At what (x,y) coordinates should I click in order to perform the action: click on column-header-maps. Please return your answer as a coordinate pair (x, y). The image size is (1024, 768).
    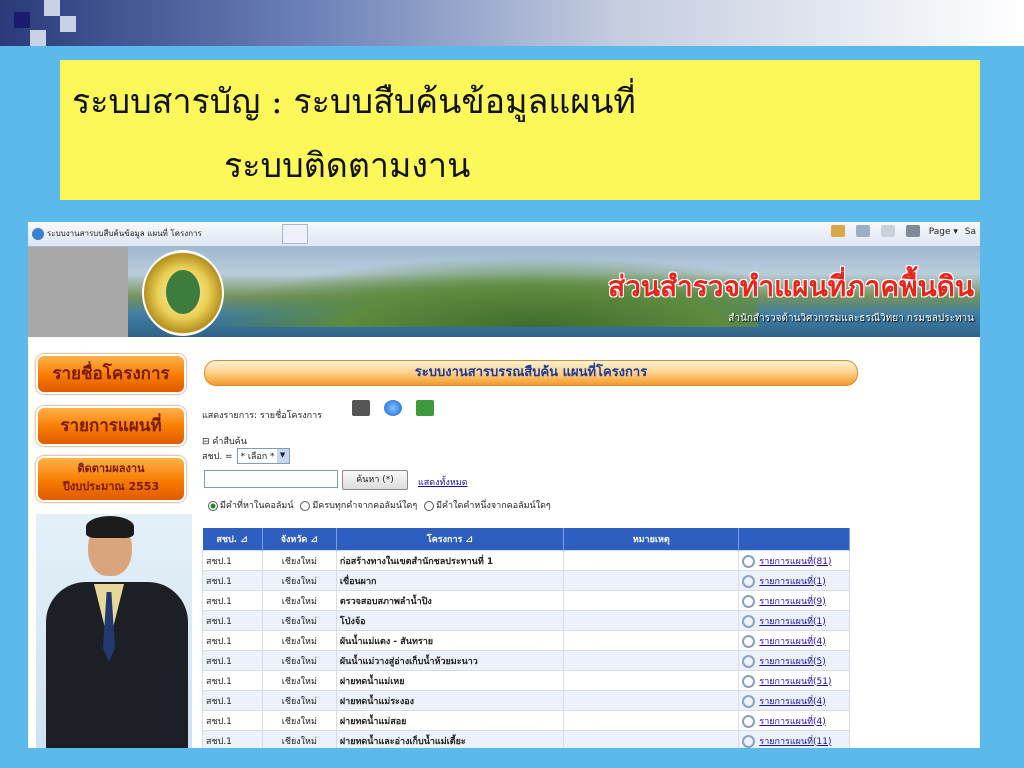
    Looking at the image, I should click on (794, 539).